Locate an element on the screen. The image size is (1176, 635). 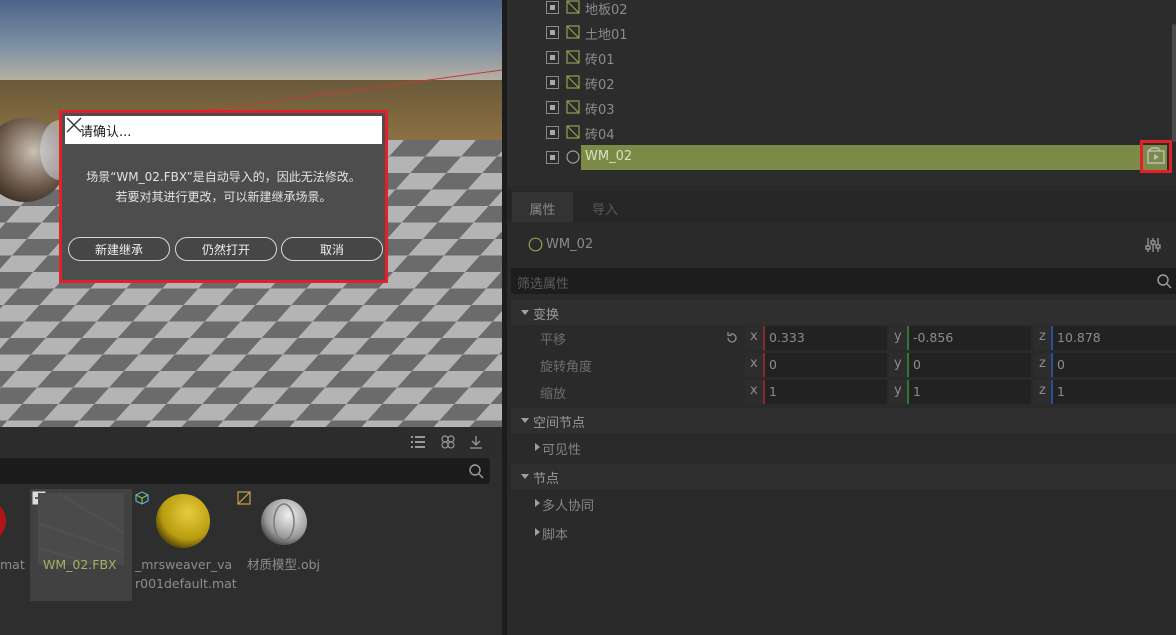
axis-label-y: y is located at coordinates (898, 392).